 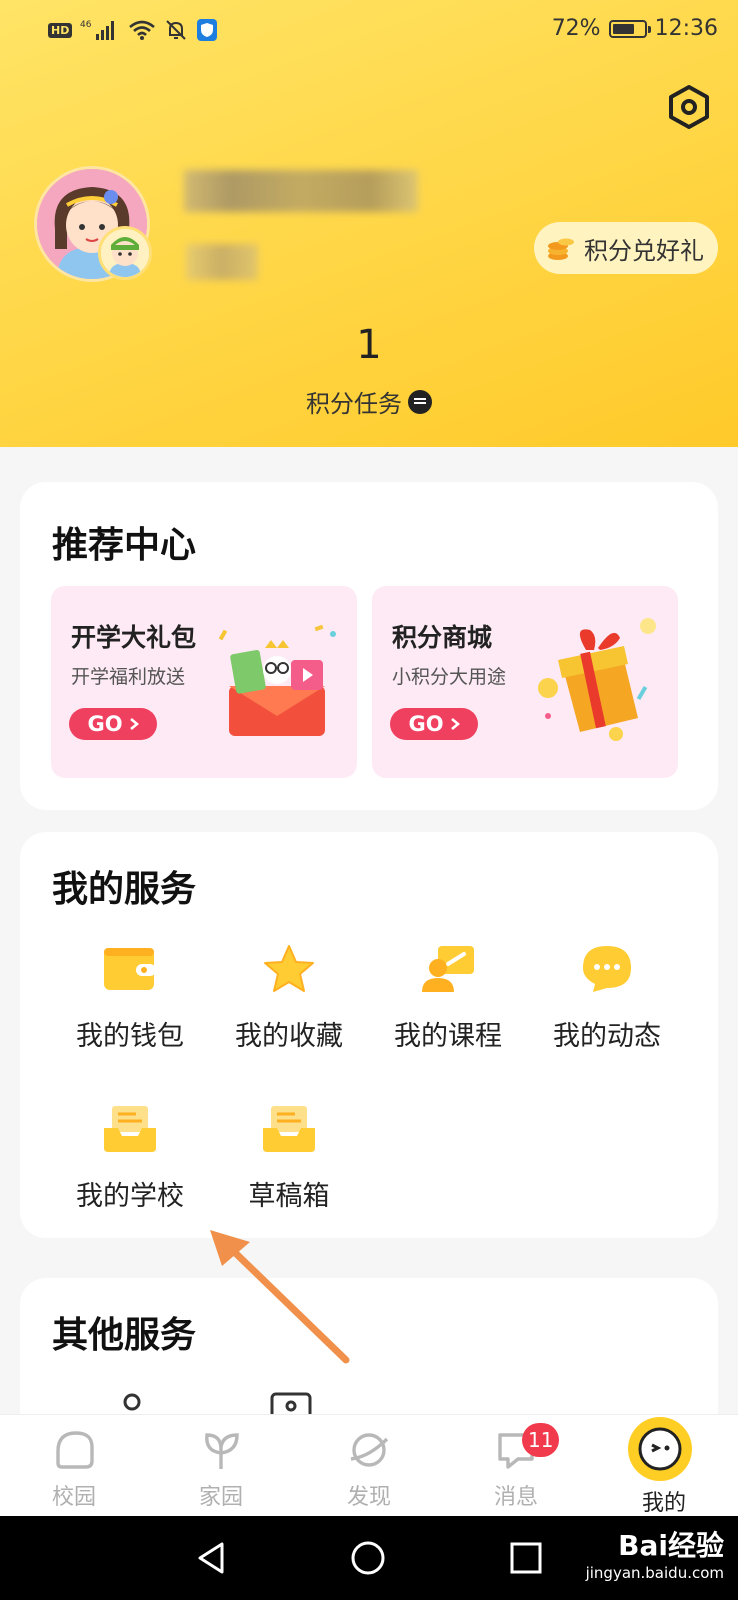 I want to click on status-bar: HD 46 72% 12:36, so click(x=369, y=31).